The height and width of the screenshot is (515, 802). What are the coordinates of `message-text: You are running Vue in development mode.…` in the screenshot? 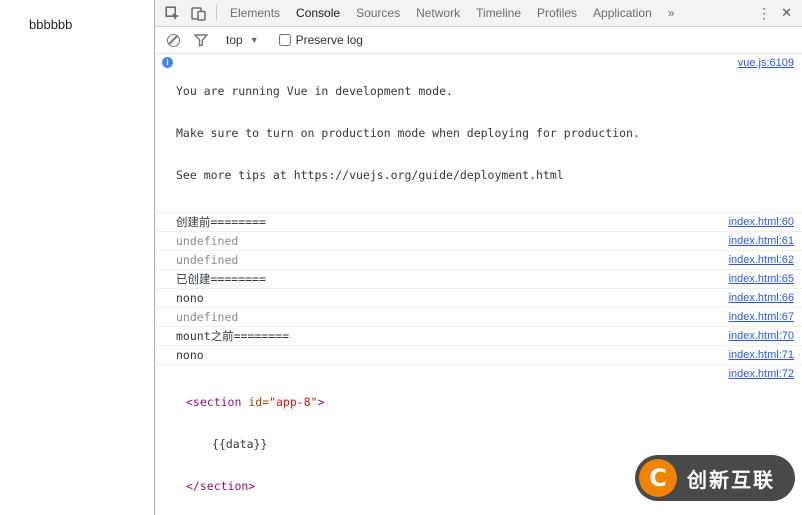 It's located at (408, 133).